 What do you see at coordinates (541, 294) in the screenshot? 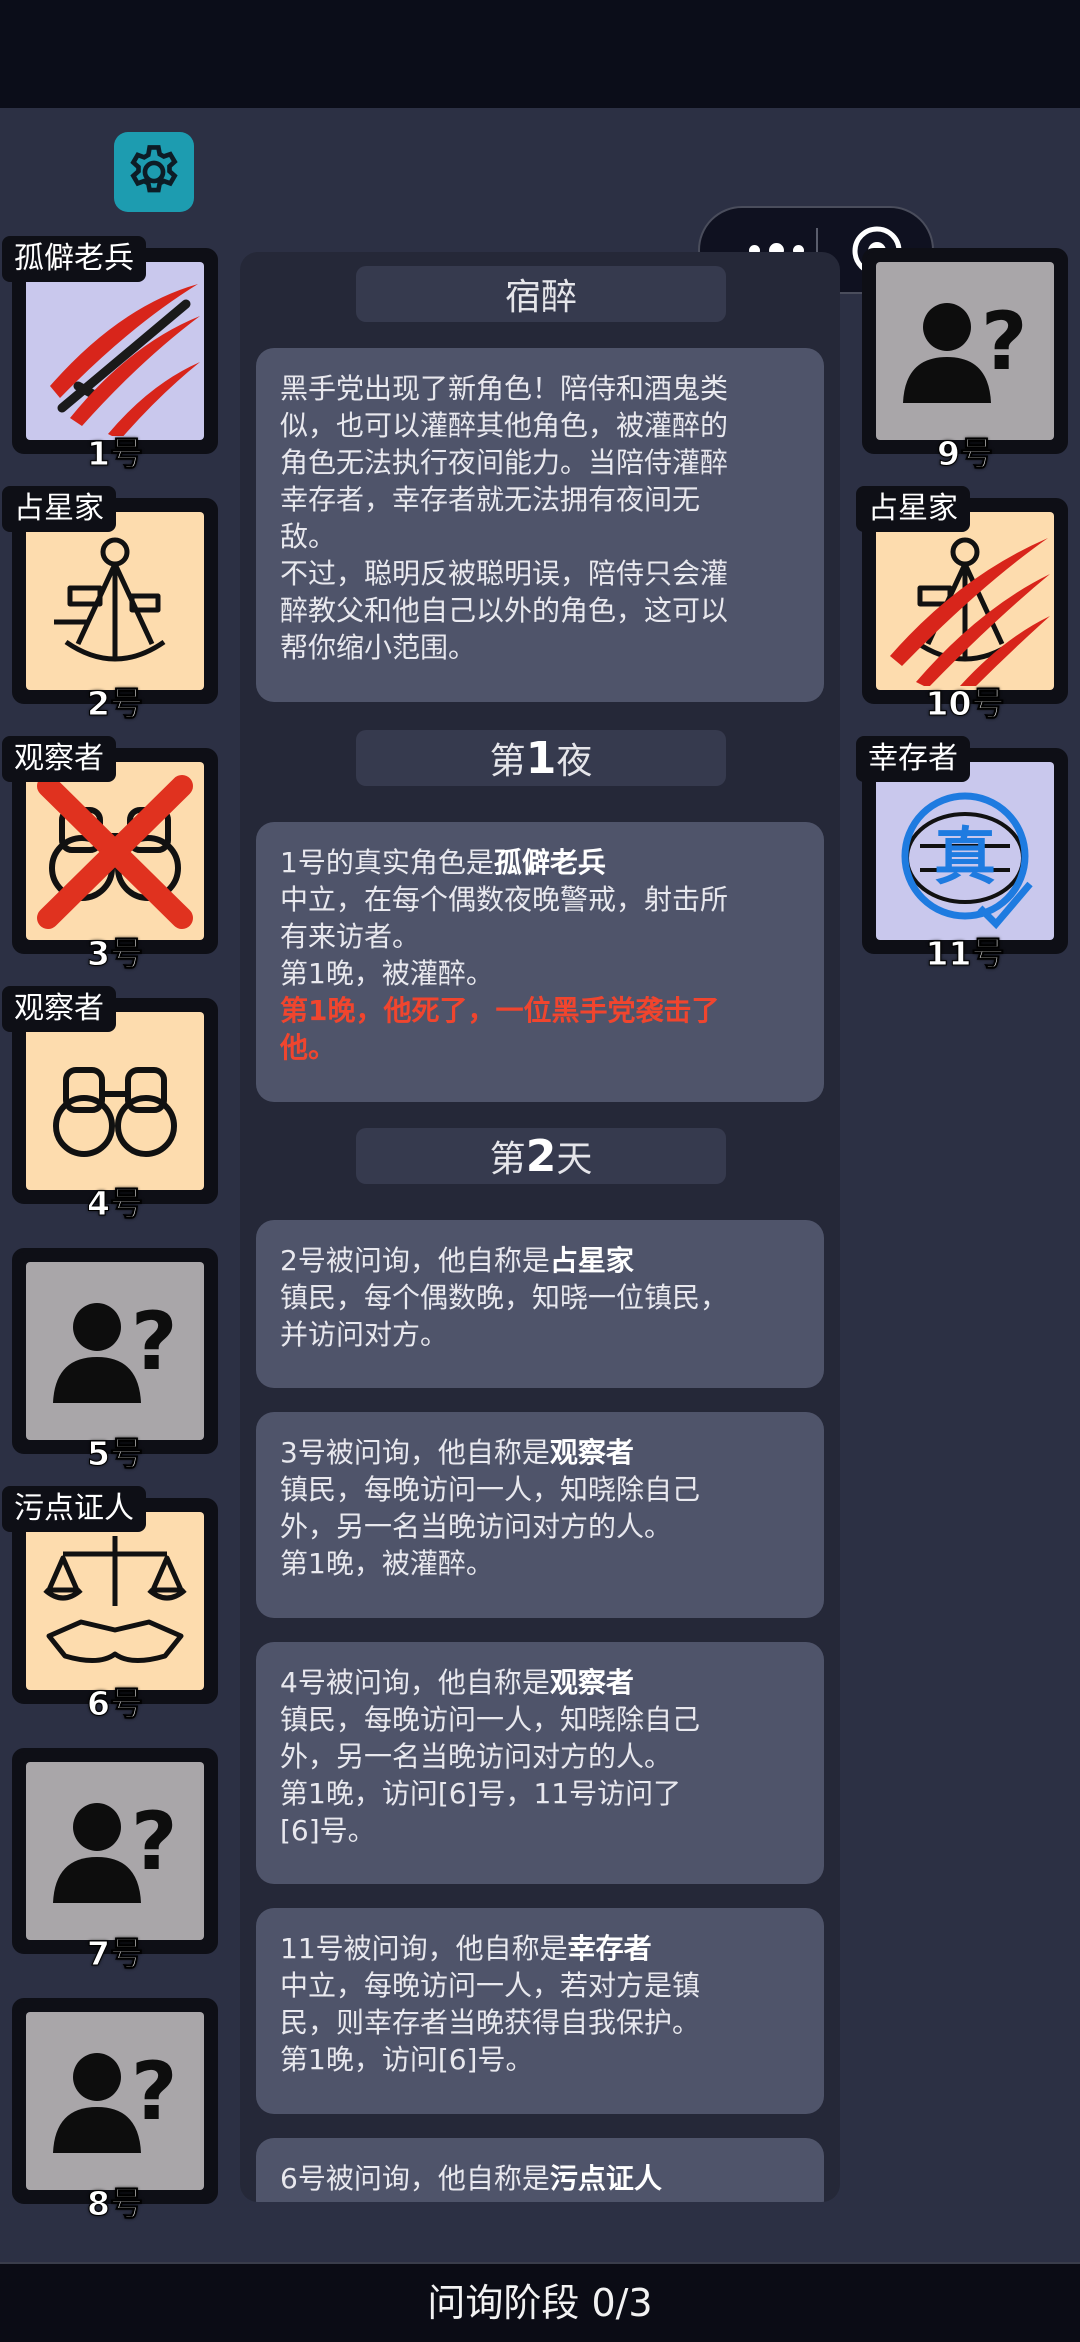
I see `section-header: 宿醉` at bounding box center [541, 294].